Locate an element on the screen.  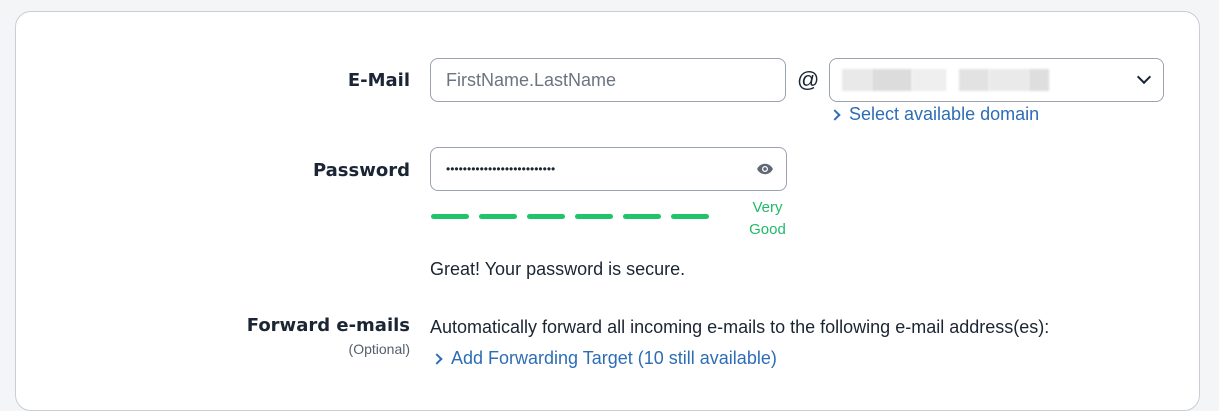
email-local-part-input is located at coordinates (608, 80).